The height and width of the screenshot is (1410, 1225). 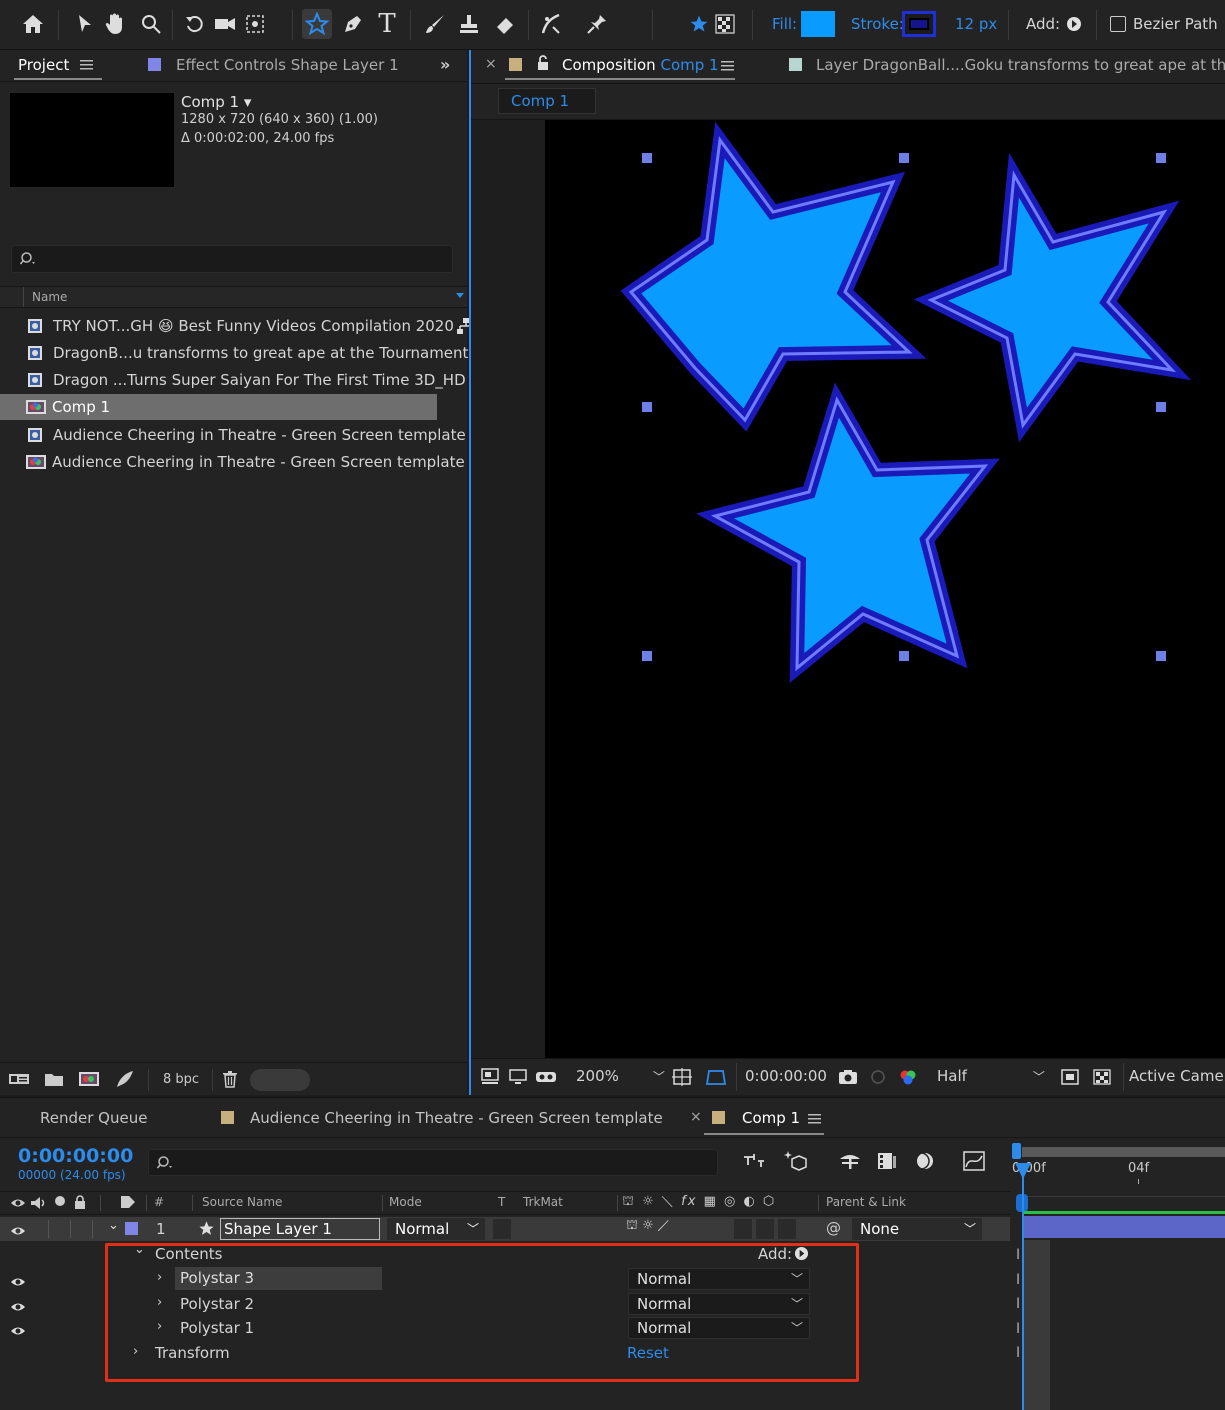 I want to click on resolution-dropdown: Half ﹀, so click(x=991, y=1076).